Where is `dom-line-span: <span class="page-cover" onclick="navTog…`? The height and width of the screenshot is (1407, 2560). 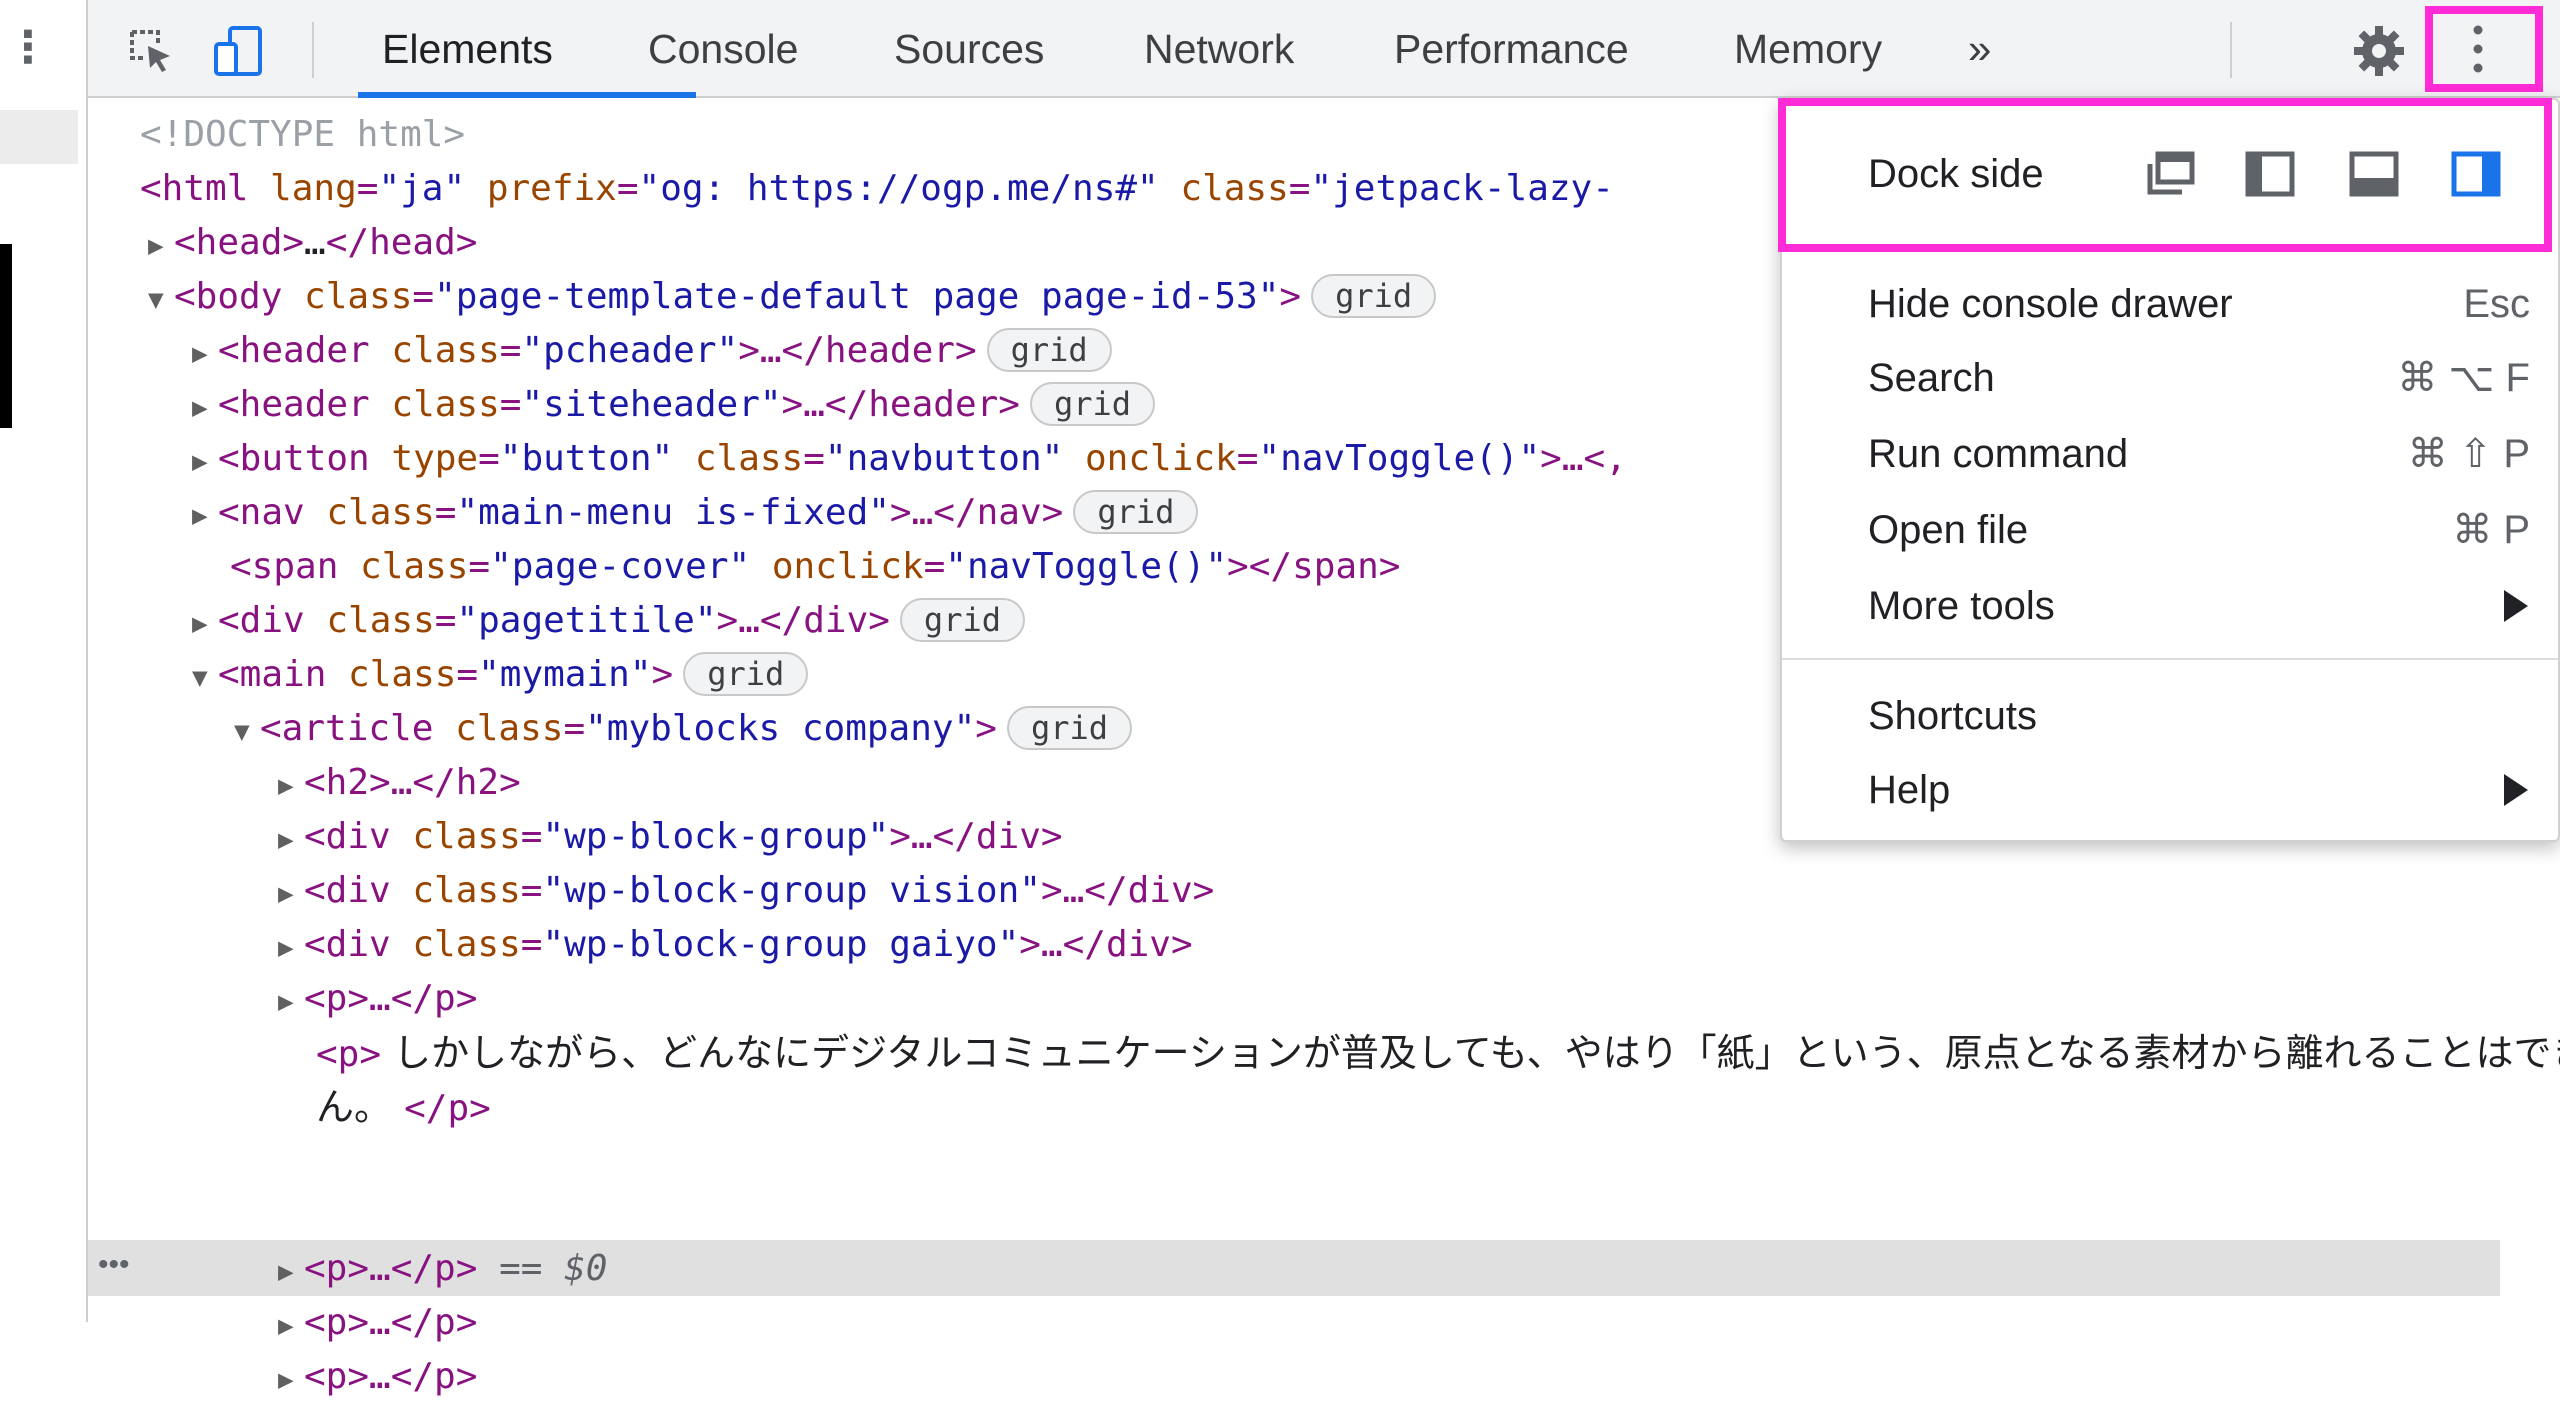 dom-line-span: <span class="page-cover" onclick="navTog… is located at coordinates (815, 567).